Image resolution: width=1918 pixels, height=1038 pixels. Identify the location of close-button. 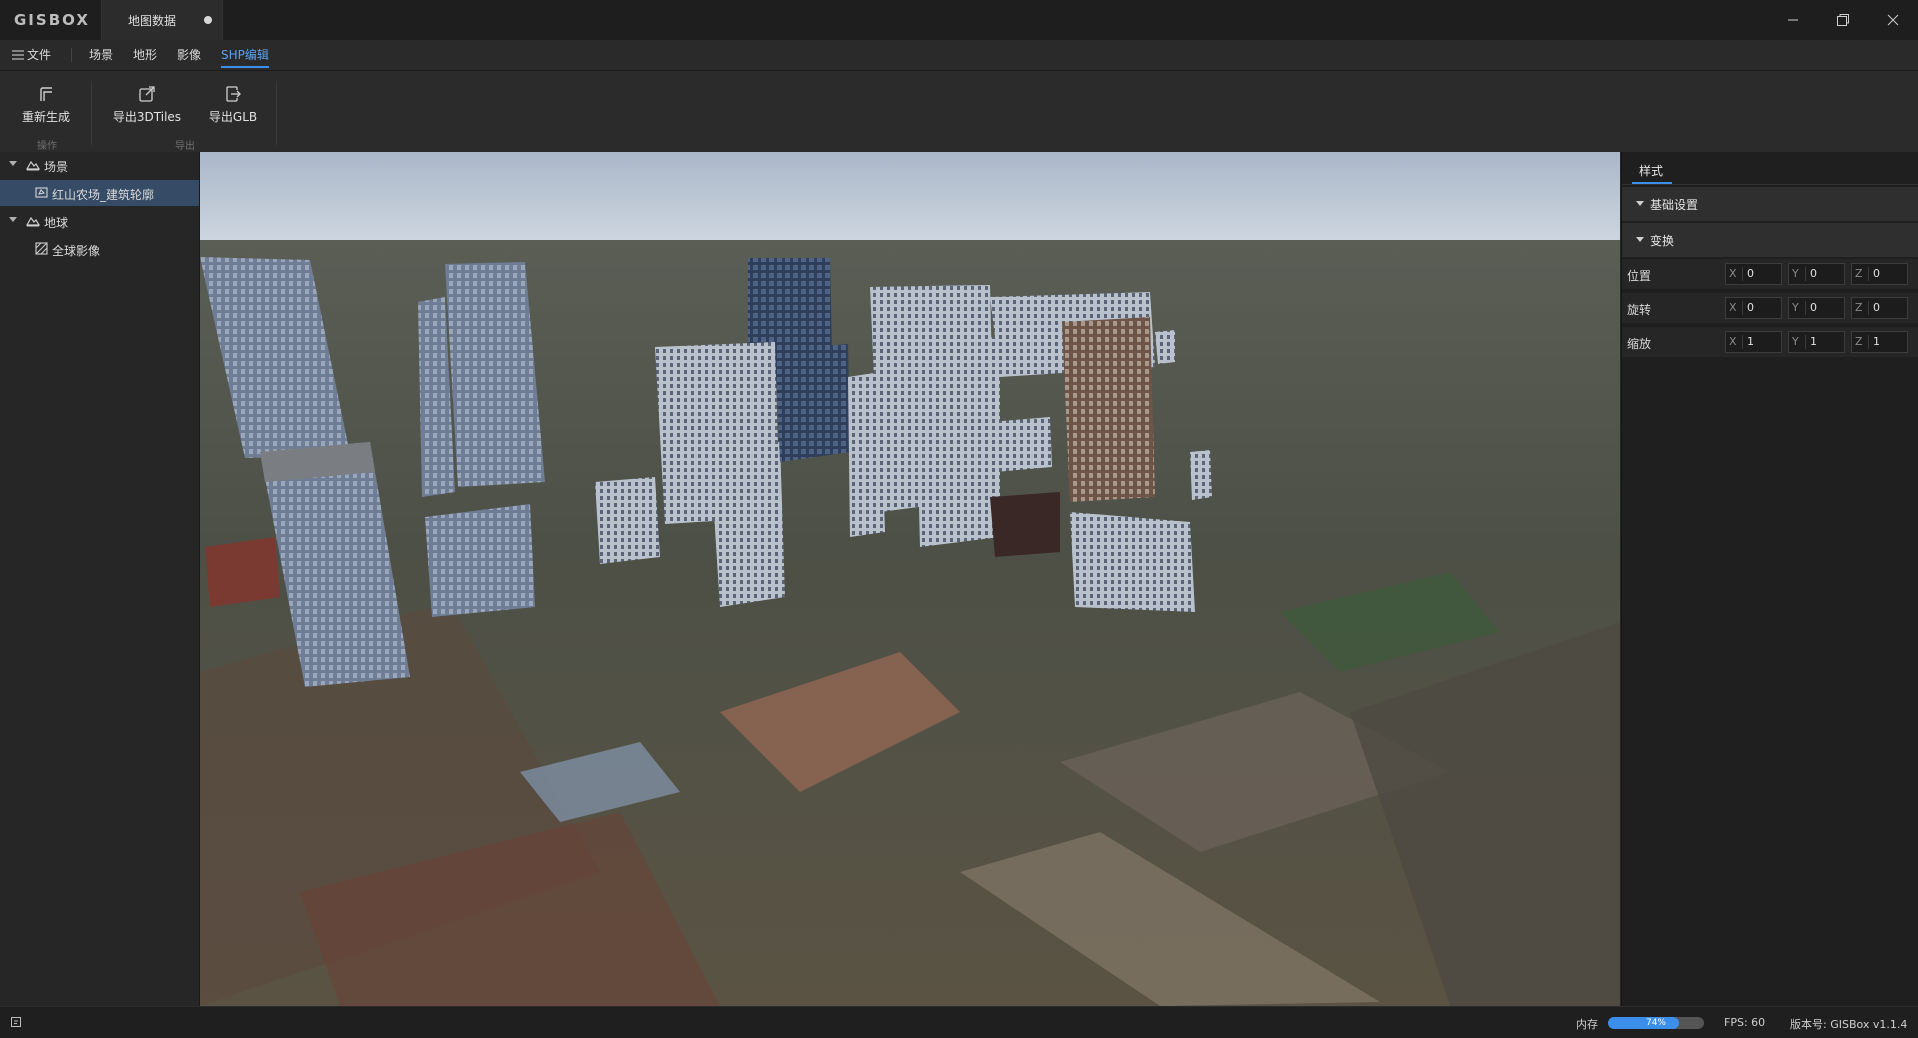
(1893, 20).